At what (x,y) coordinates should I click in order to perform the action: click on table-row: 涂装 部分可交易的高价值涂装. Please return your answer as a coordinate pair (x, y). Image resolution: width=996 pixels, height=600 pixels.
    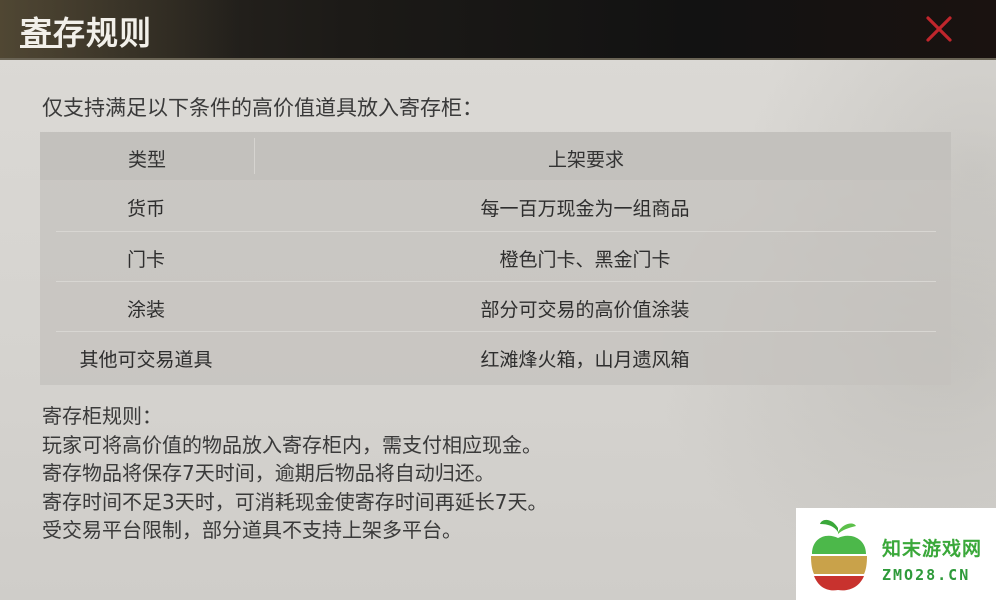
    Looking at the image, I should click on (495, 306).